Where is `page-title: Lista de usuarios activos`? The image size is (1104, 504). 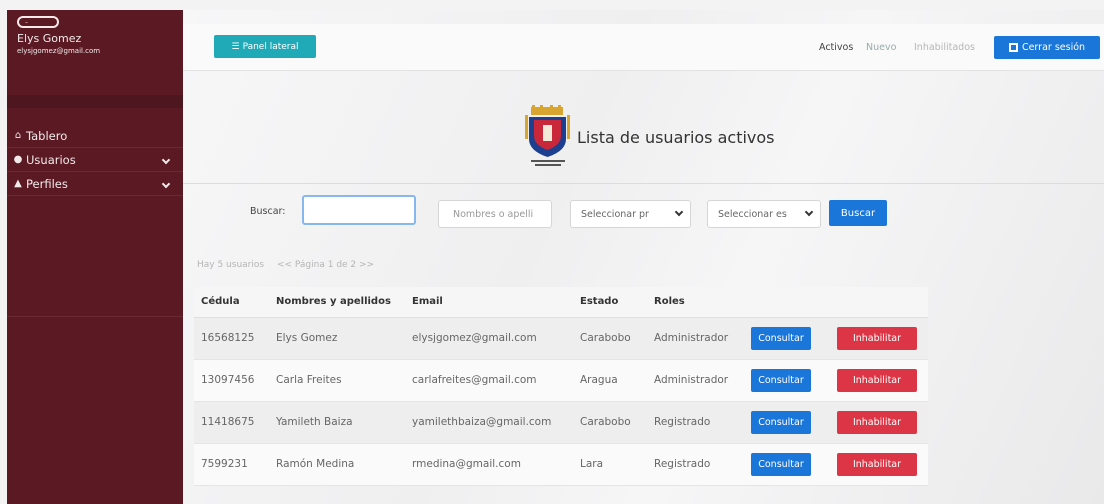
page-title: Lista de usuarios activos is located at coordinates (676, 137).